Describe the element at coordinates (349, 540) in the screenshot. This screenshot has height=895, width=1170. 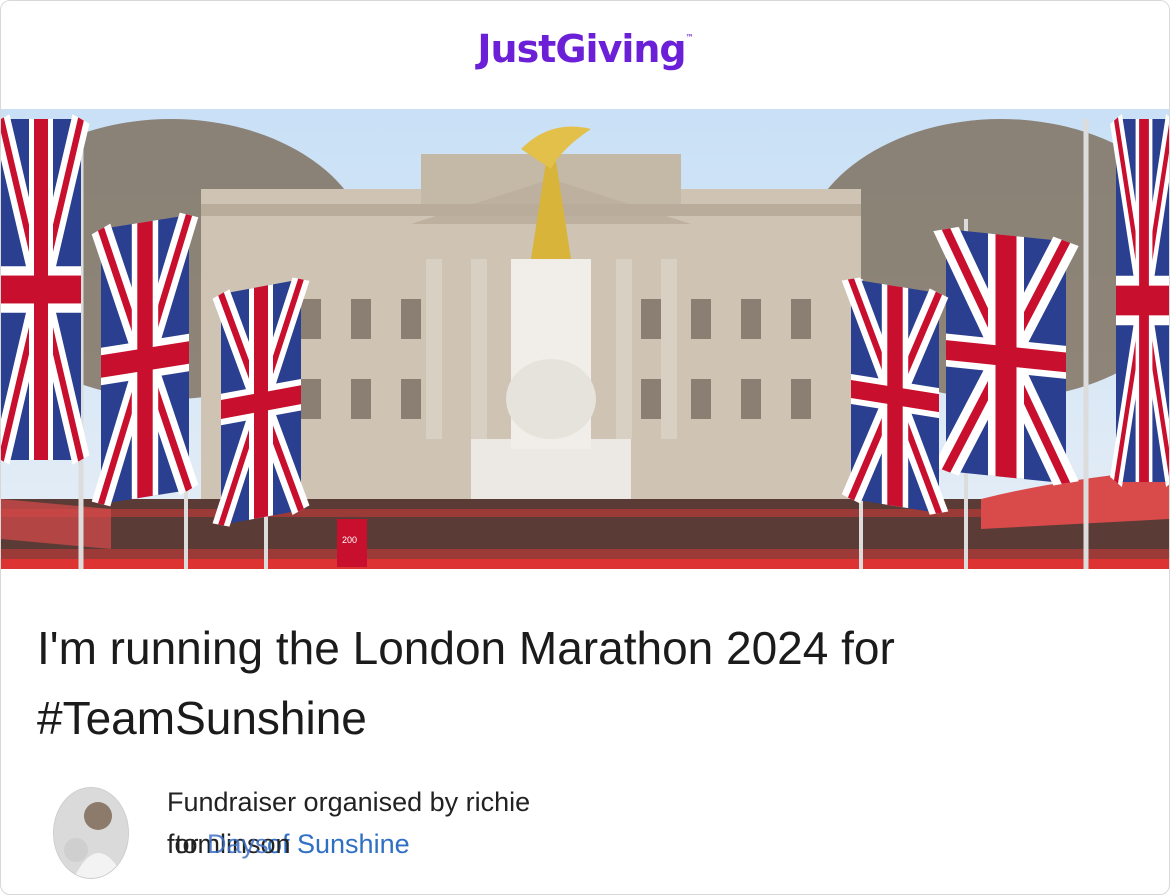
I see `banner-200-label: 200` at that location.